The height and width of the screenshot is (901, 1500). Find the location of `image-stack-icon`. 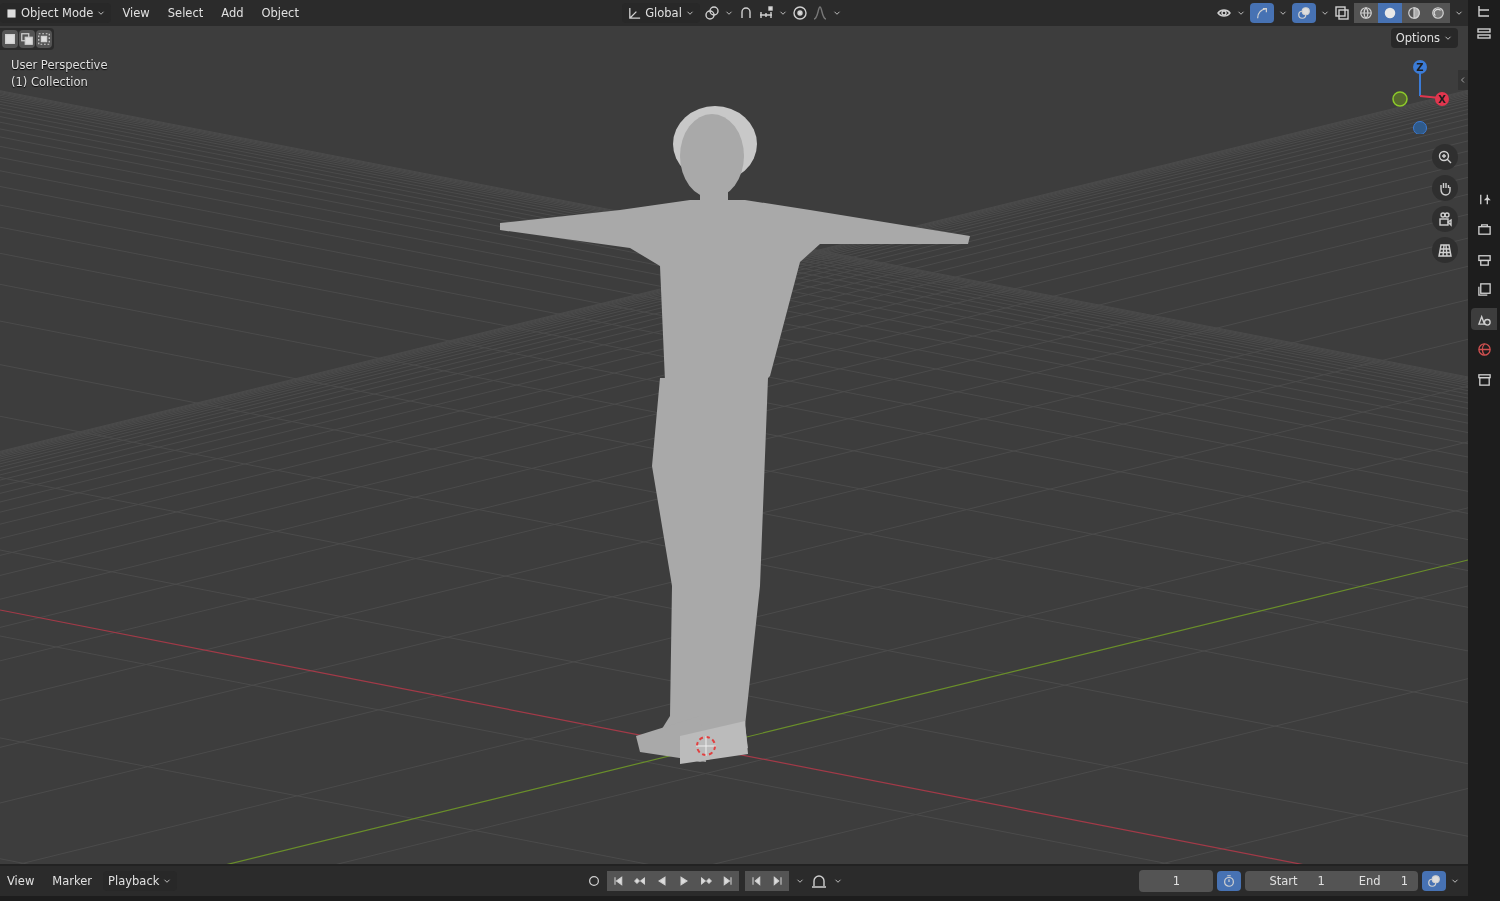

image-stack-icon is located at coordinates (1484, 289).